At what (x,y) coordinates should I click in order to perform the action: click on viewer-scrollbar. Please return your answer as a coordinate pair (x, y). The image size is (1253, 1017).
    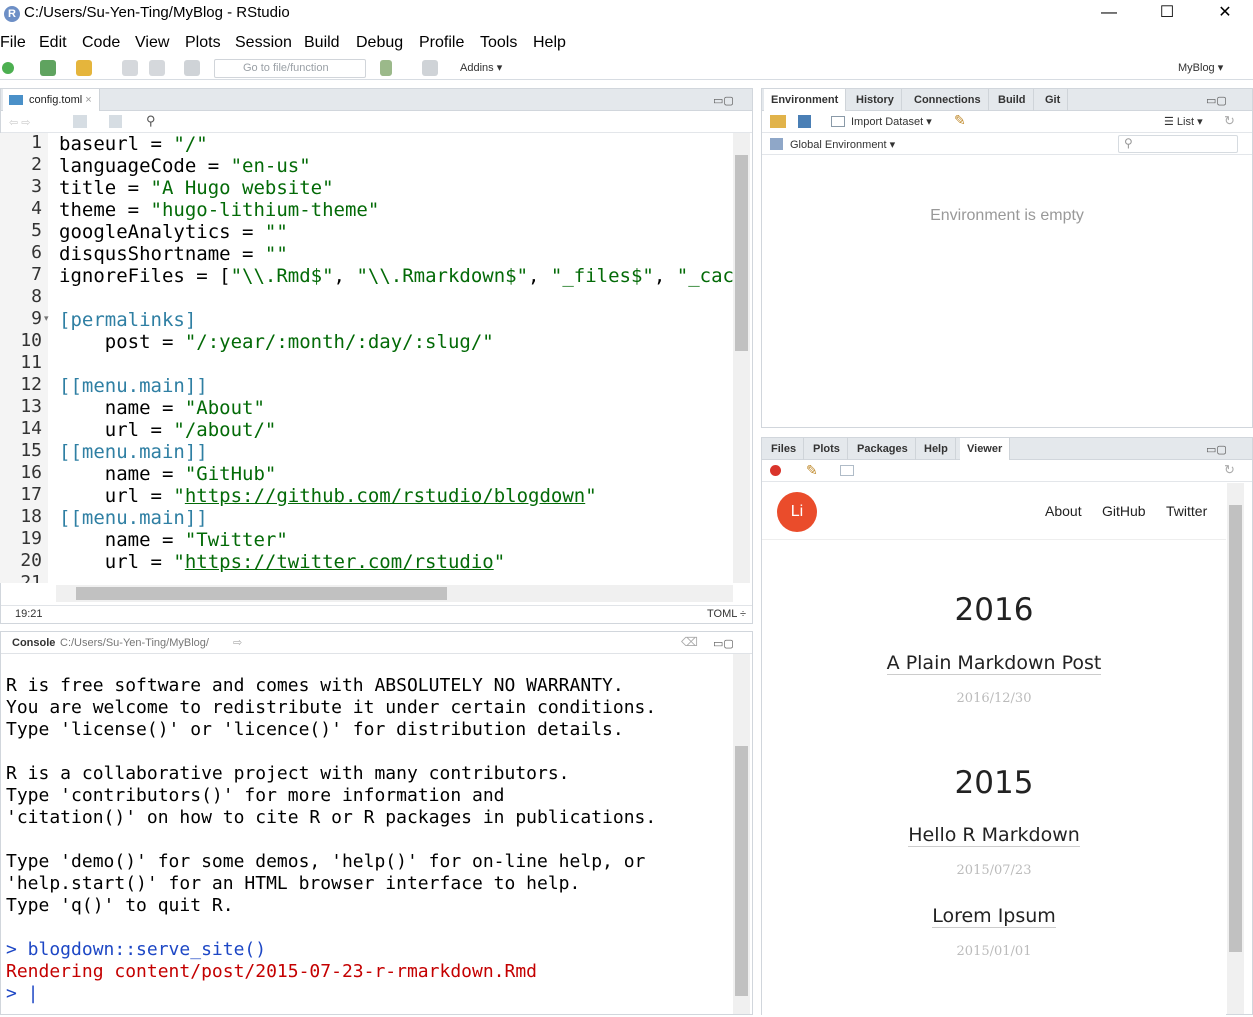
    Looking at the image, I should click on (1235, 748).